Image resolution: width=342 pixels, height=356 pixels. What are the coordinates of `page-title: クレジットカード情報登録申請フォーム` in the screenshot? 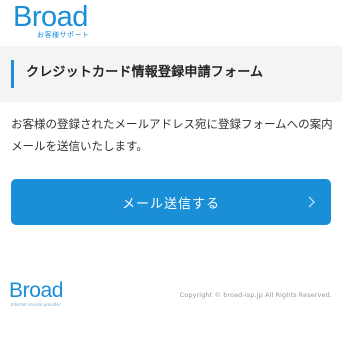 It's located at (145, 72).